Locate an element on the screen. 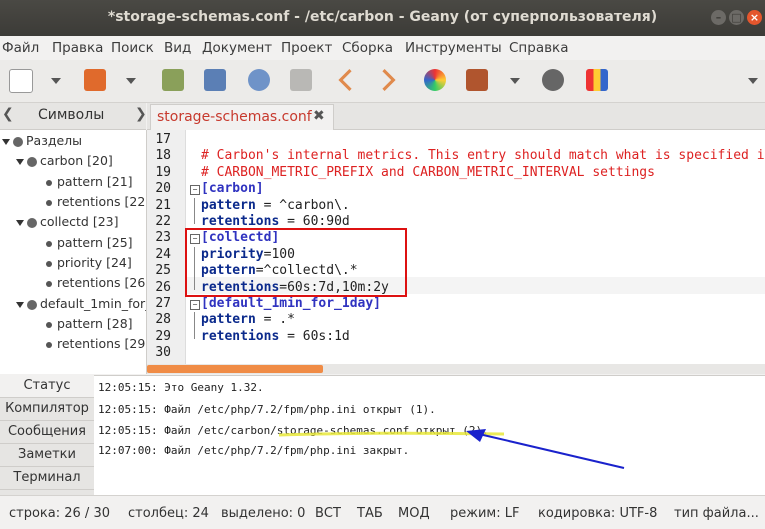  status-modified: МОД is located at coordinates (414, 513).